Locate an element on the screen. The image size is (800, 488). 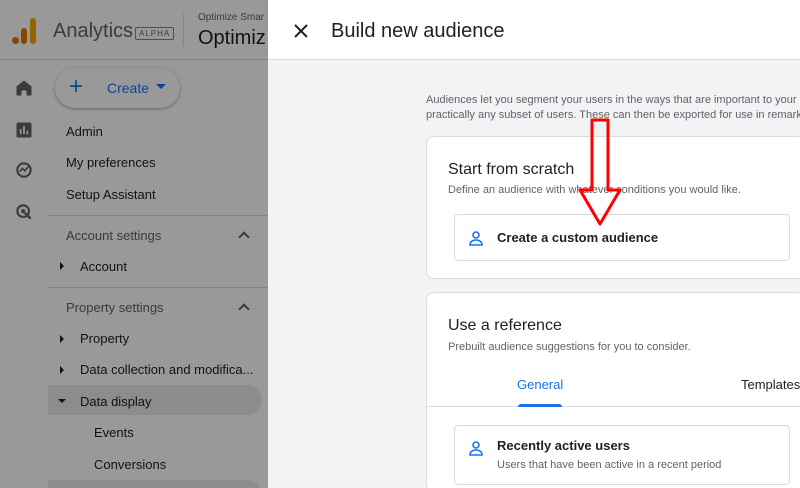
annotation-arrow-icon is located at coordinates (600, 172).